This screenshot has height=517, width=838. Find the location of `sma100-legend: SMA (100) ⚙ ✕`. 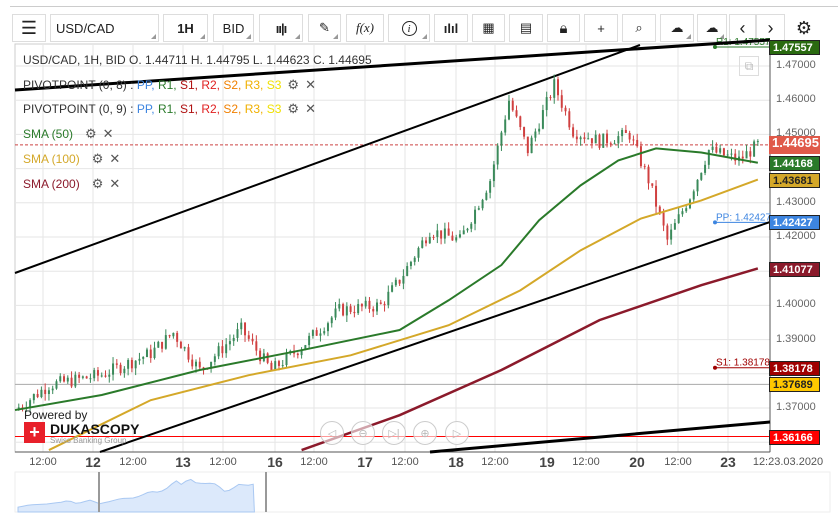

sma100-legend: SMA (100) ⚙ ✕ is located at coordinates (72, 159).